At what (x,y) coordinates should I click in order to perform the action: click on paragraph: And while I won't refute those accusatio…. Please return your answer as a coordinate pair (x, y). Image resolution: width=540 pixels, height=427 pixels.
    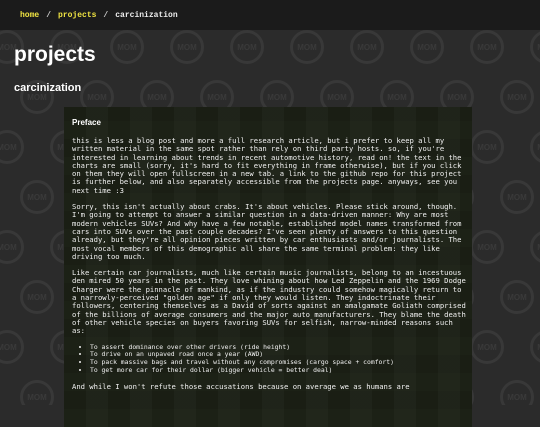
    Looking at the image, I should click on (241, 386).